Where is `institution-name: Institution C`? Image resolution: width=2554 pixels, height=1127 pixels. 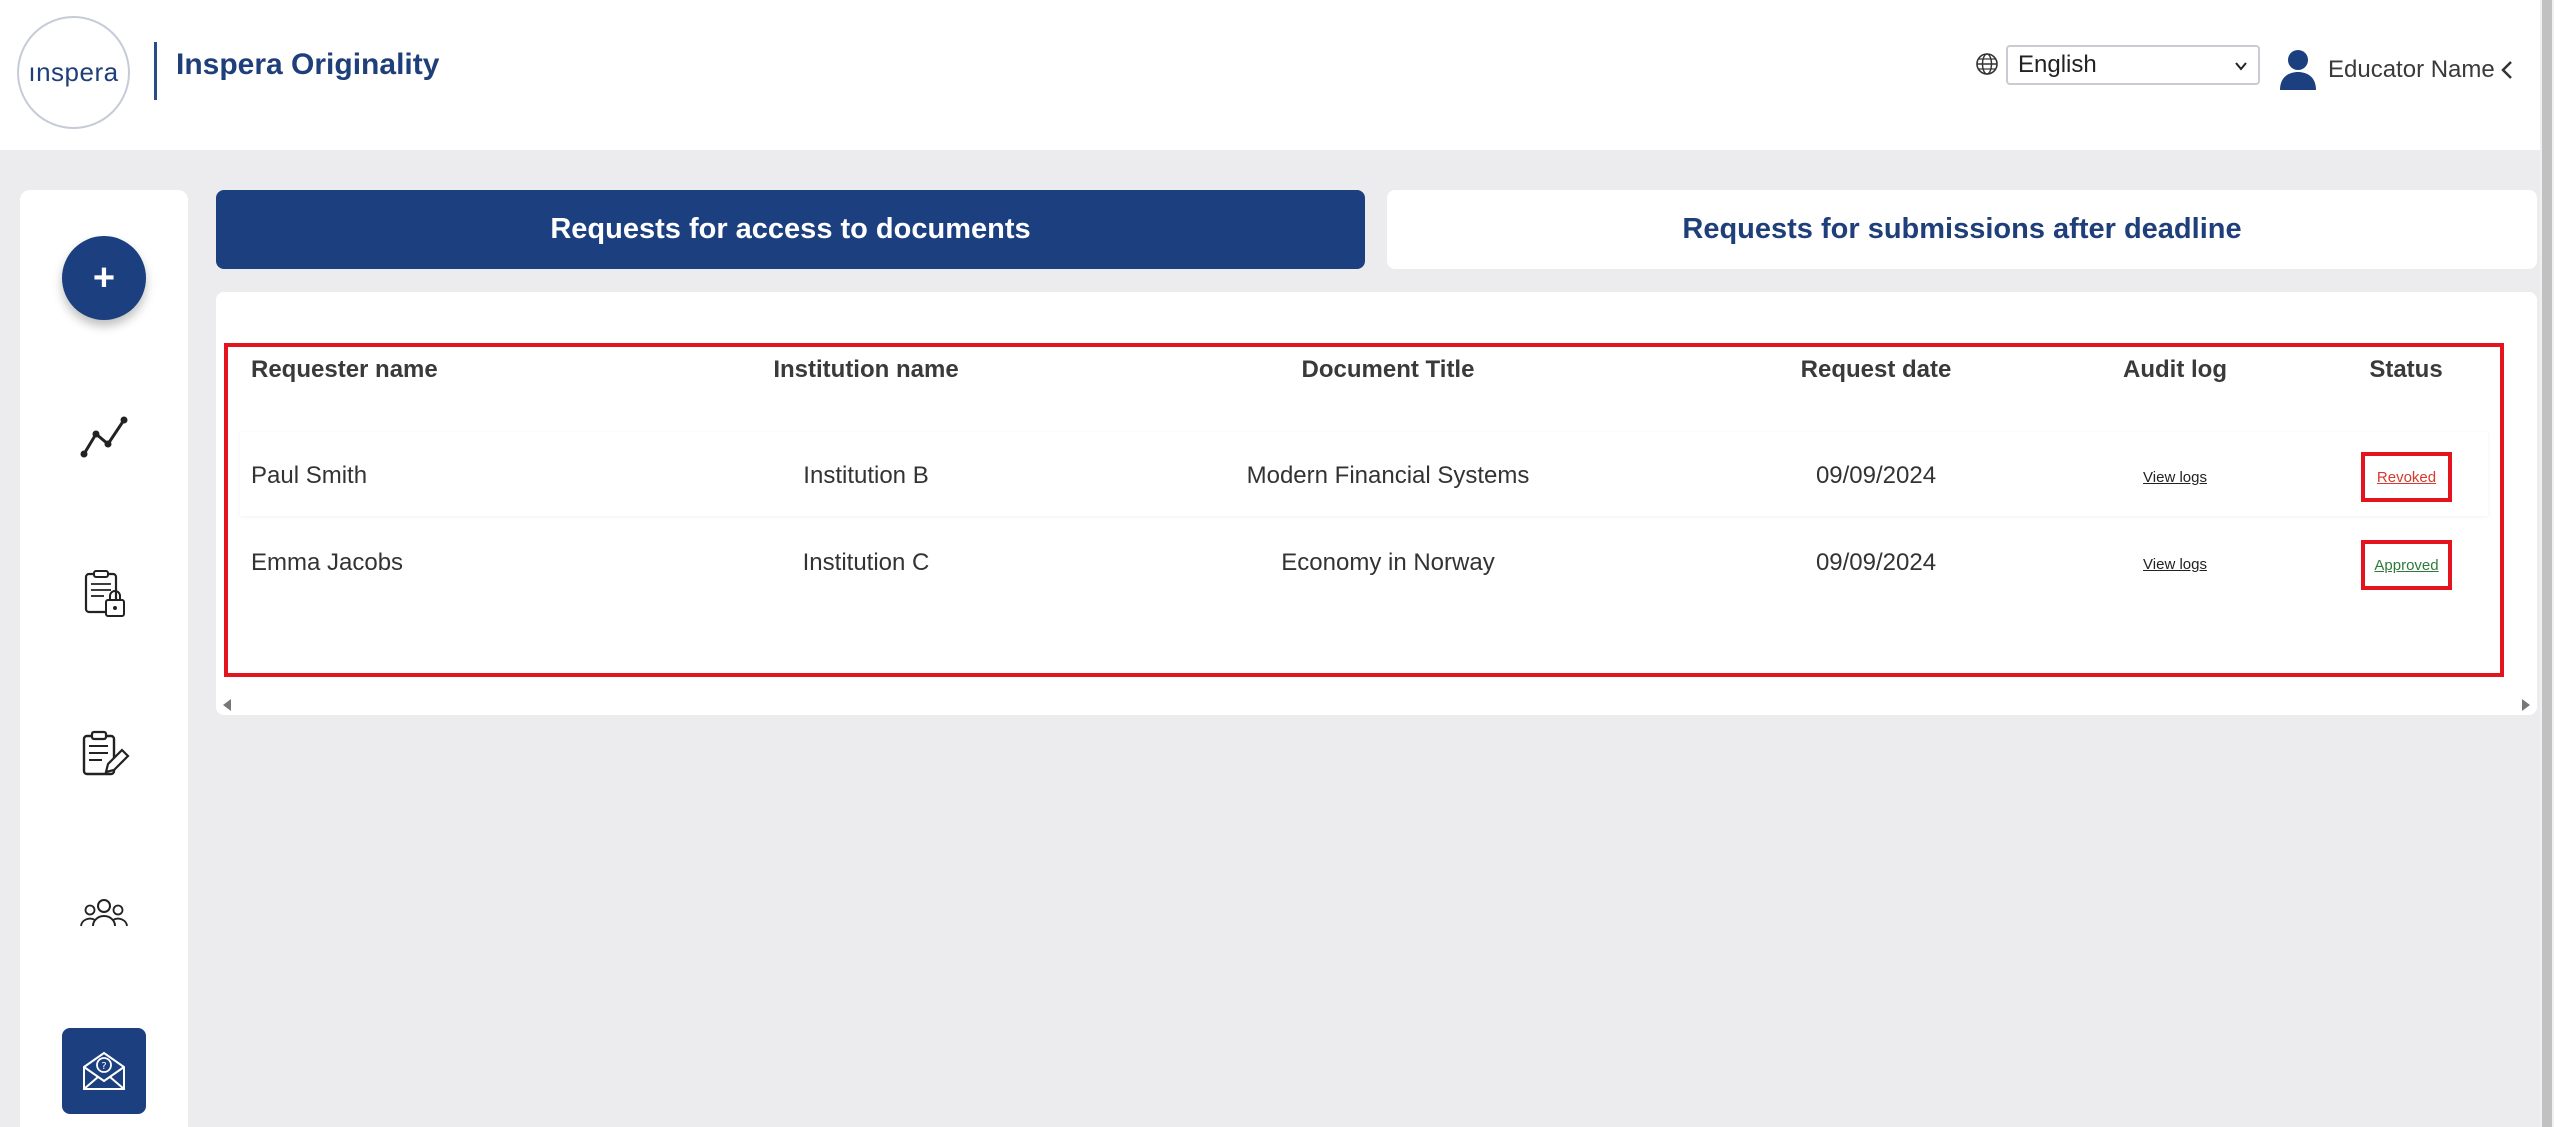 institution-name: Institution C is located at coordinates (866, 562).